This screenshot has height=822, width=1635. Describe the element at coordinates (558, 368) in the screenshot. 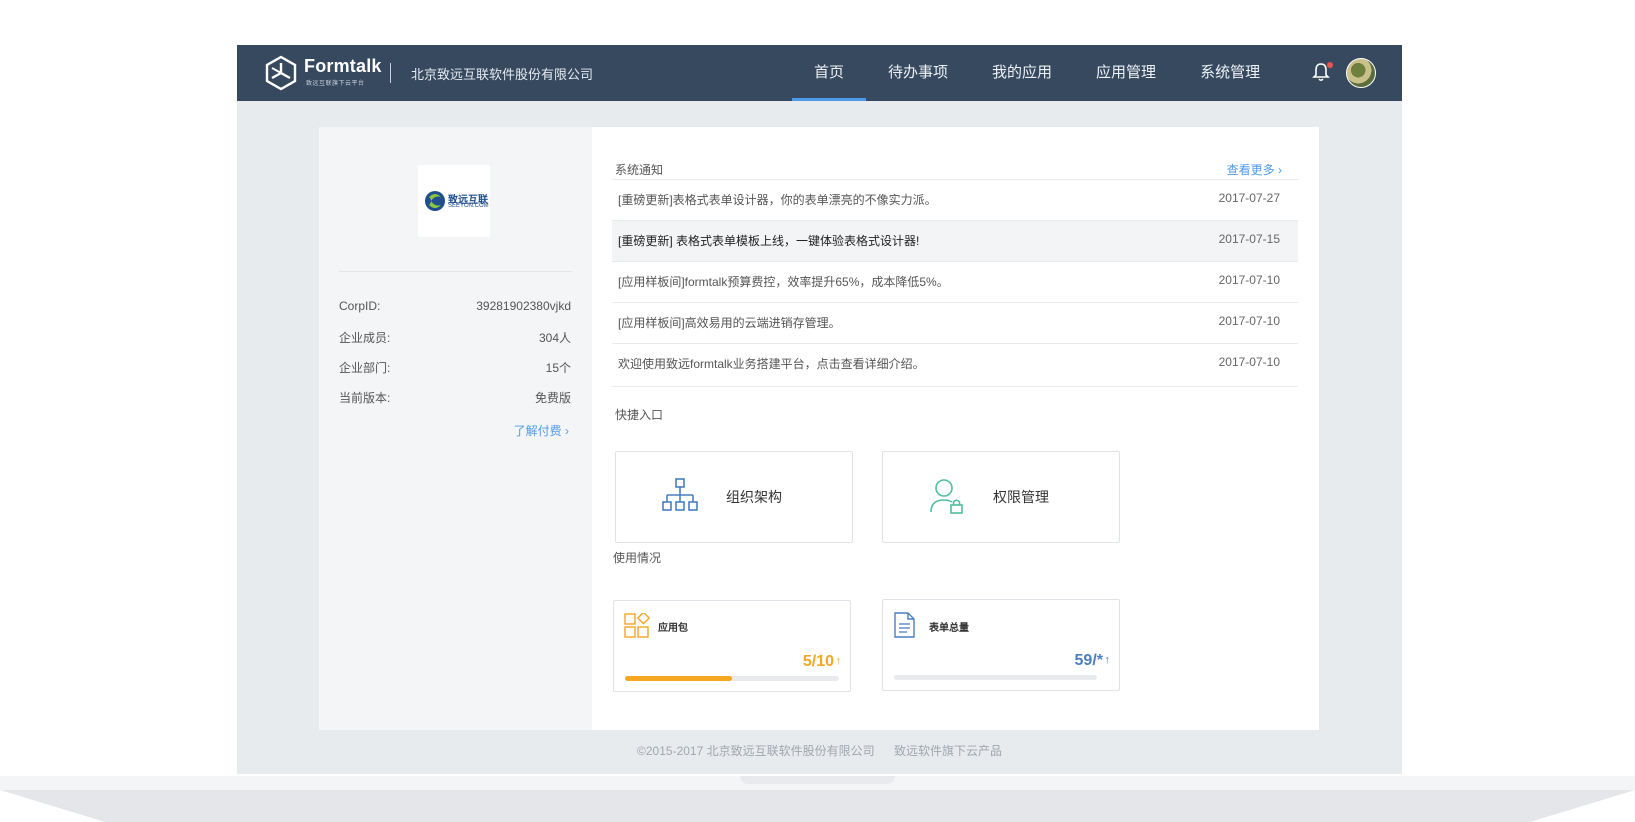

I see `info-value: 15个` at that location.